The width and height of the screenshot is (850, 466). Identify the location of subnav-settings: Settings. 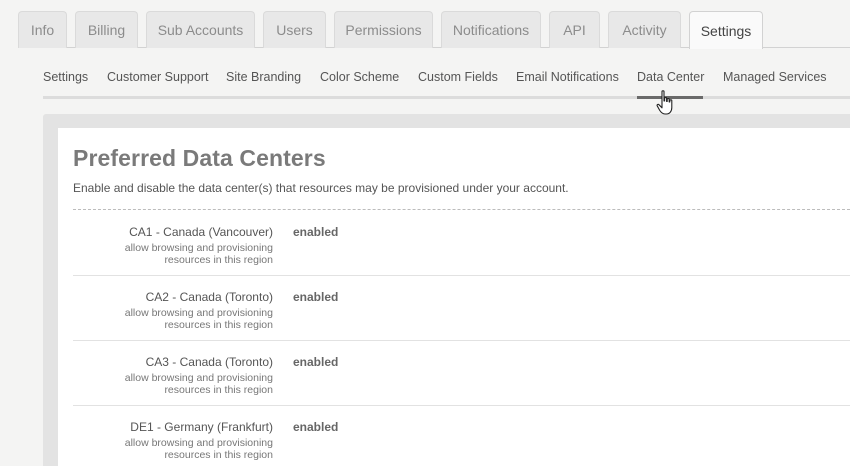
(65, 77).